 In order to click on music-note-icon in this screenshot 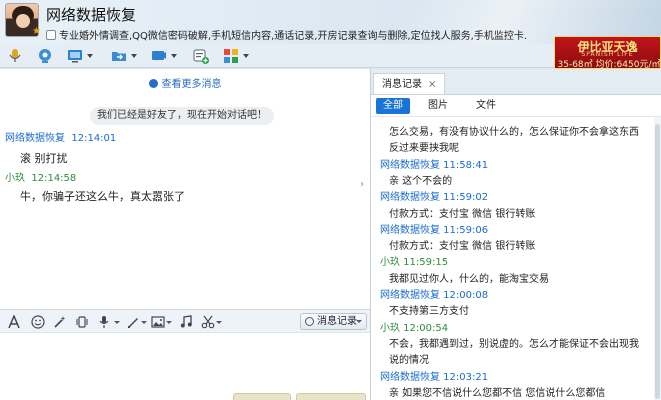, I will do `click(186, 322)`.